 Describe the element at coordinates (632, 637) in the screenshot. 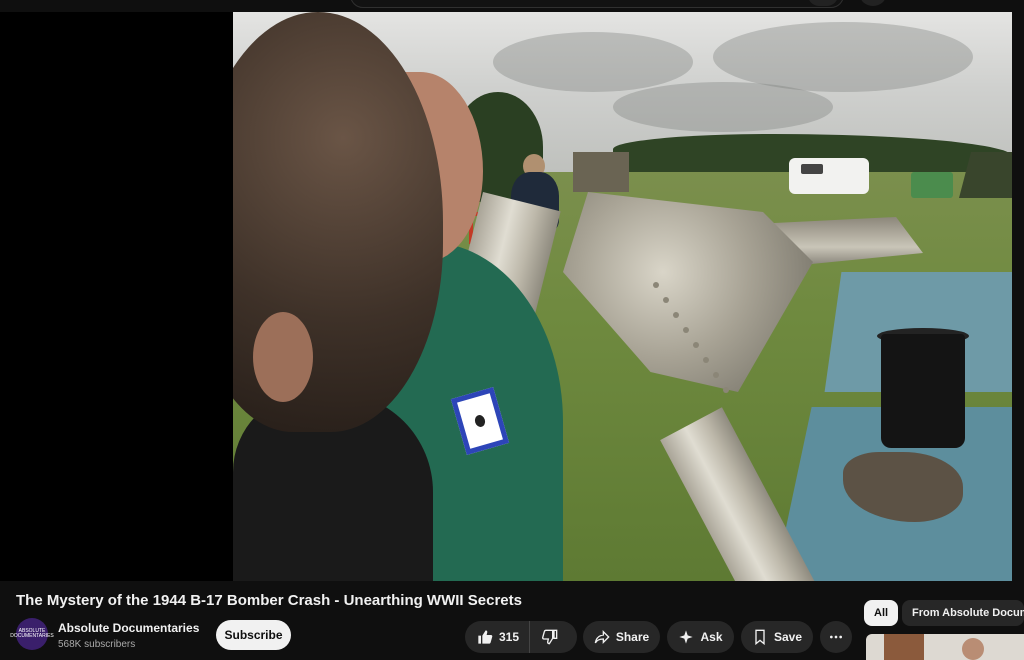

I see `share-label: Share` at that location.